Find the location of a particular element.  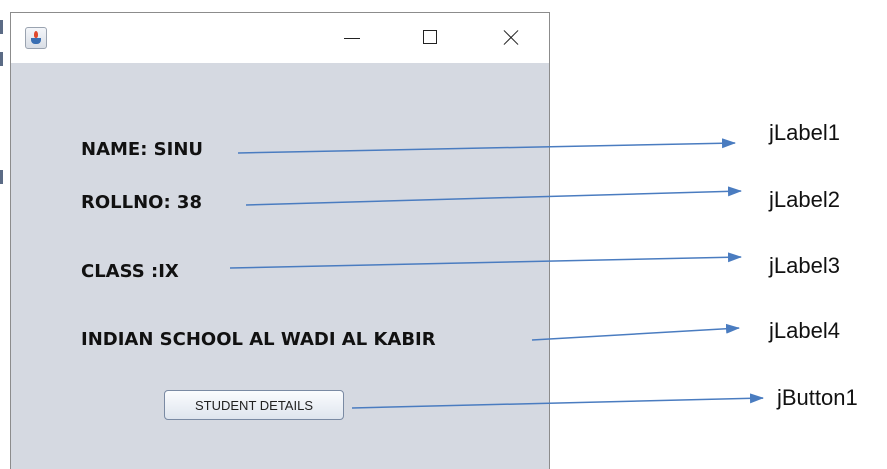

close-button is located at coordinates (510, 38).